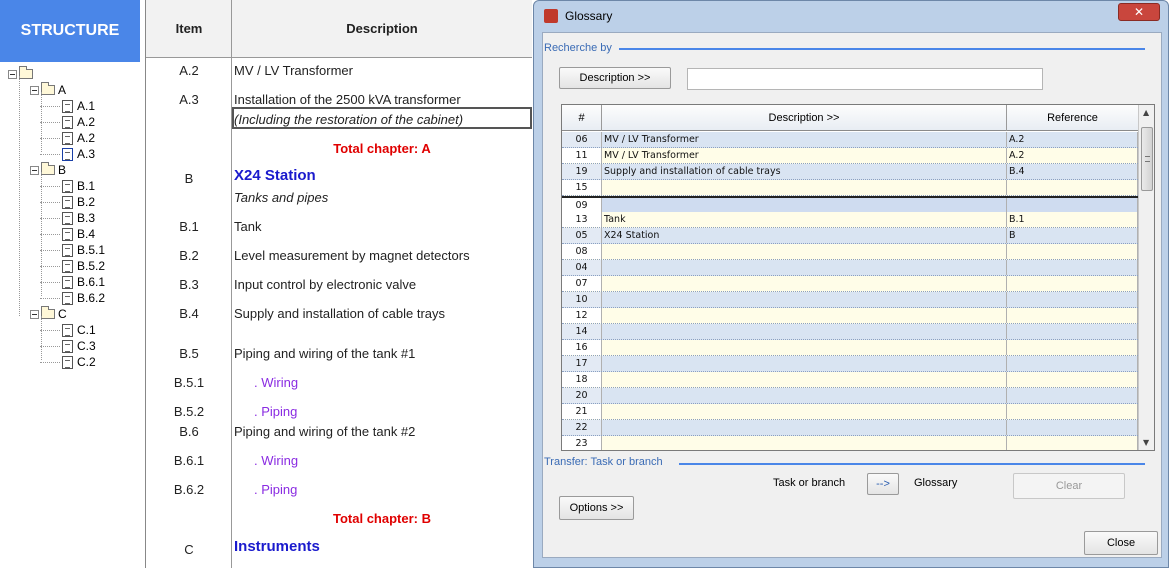 This screenshot has height=568, width=1169. What do you see at coordinates (582, 139) in the screenshot?
I see `grid-cell-num: 06` at bounding box center [582, 139].